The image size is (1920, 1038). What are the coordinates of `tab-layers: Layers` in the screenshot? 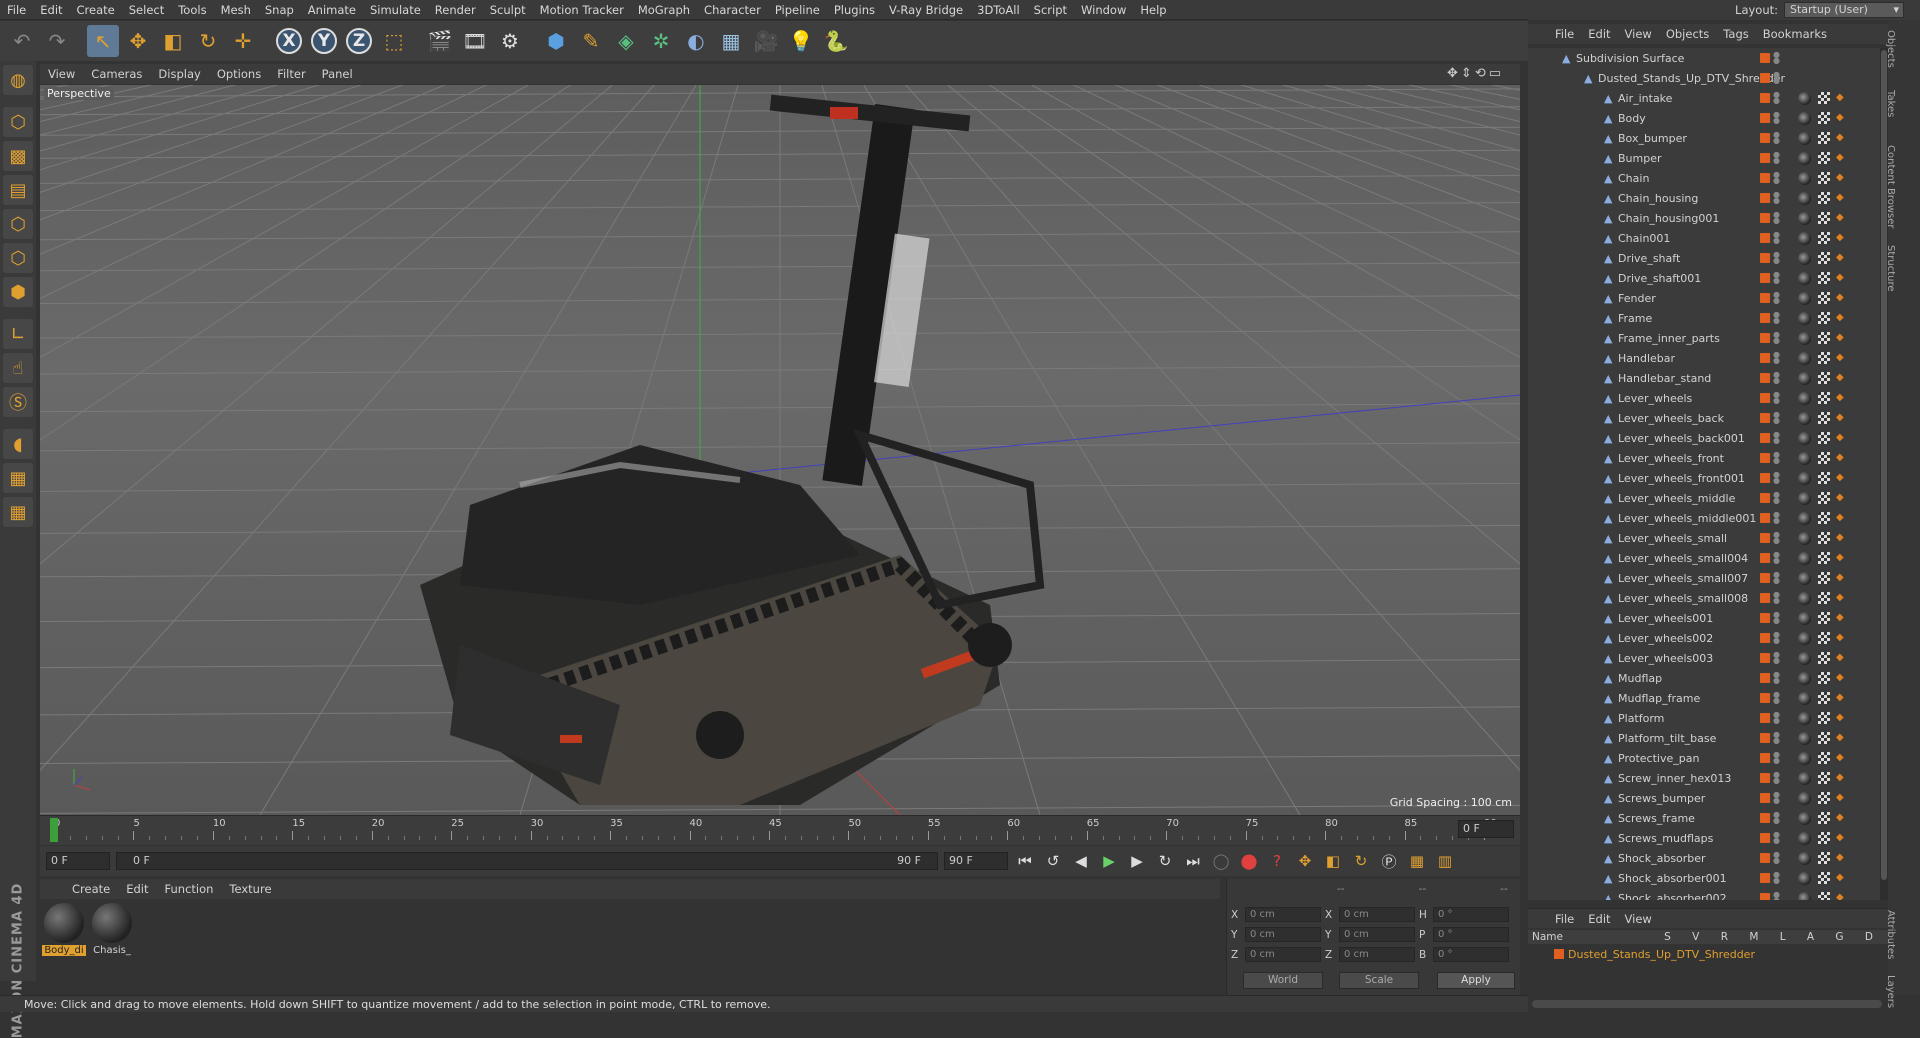 It's located at (1890, 991).